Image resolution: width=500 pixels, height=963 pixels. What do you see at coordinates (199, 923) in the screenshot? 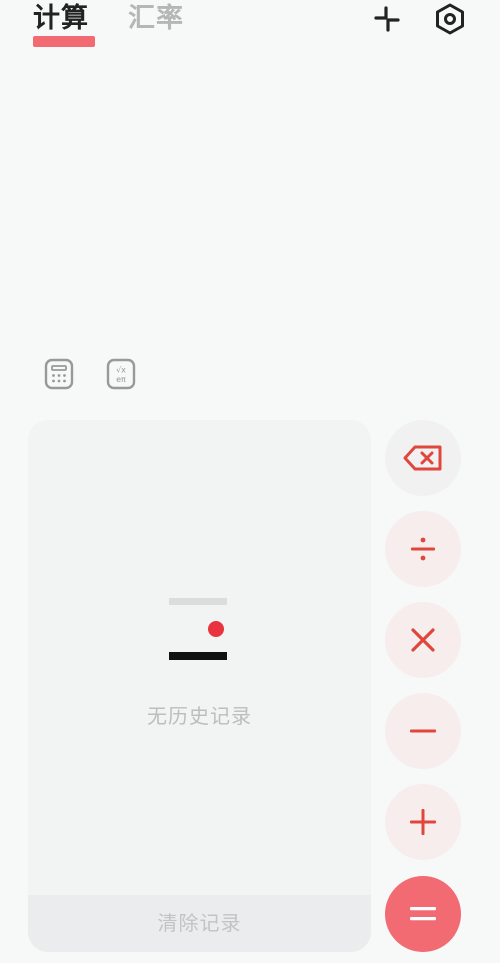
I see `clear-history-button: 清除记录` at bounding box center [199, 923].